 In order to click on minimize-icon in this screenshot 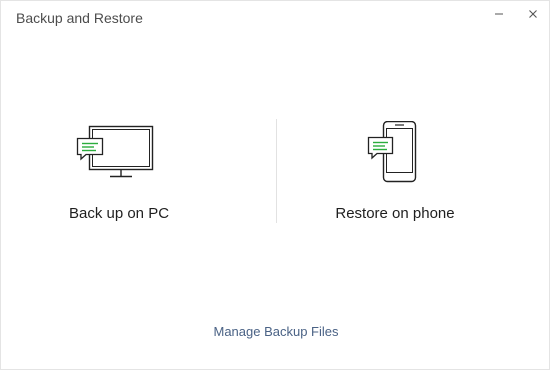, I will do `click(499, 14)`.